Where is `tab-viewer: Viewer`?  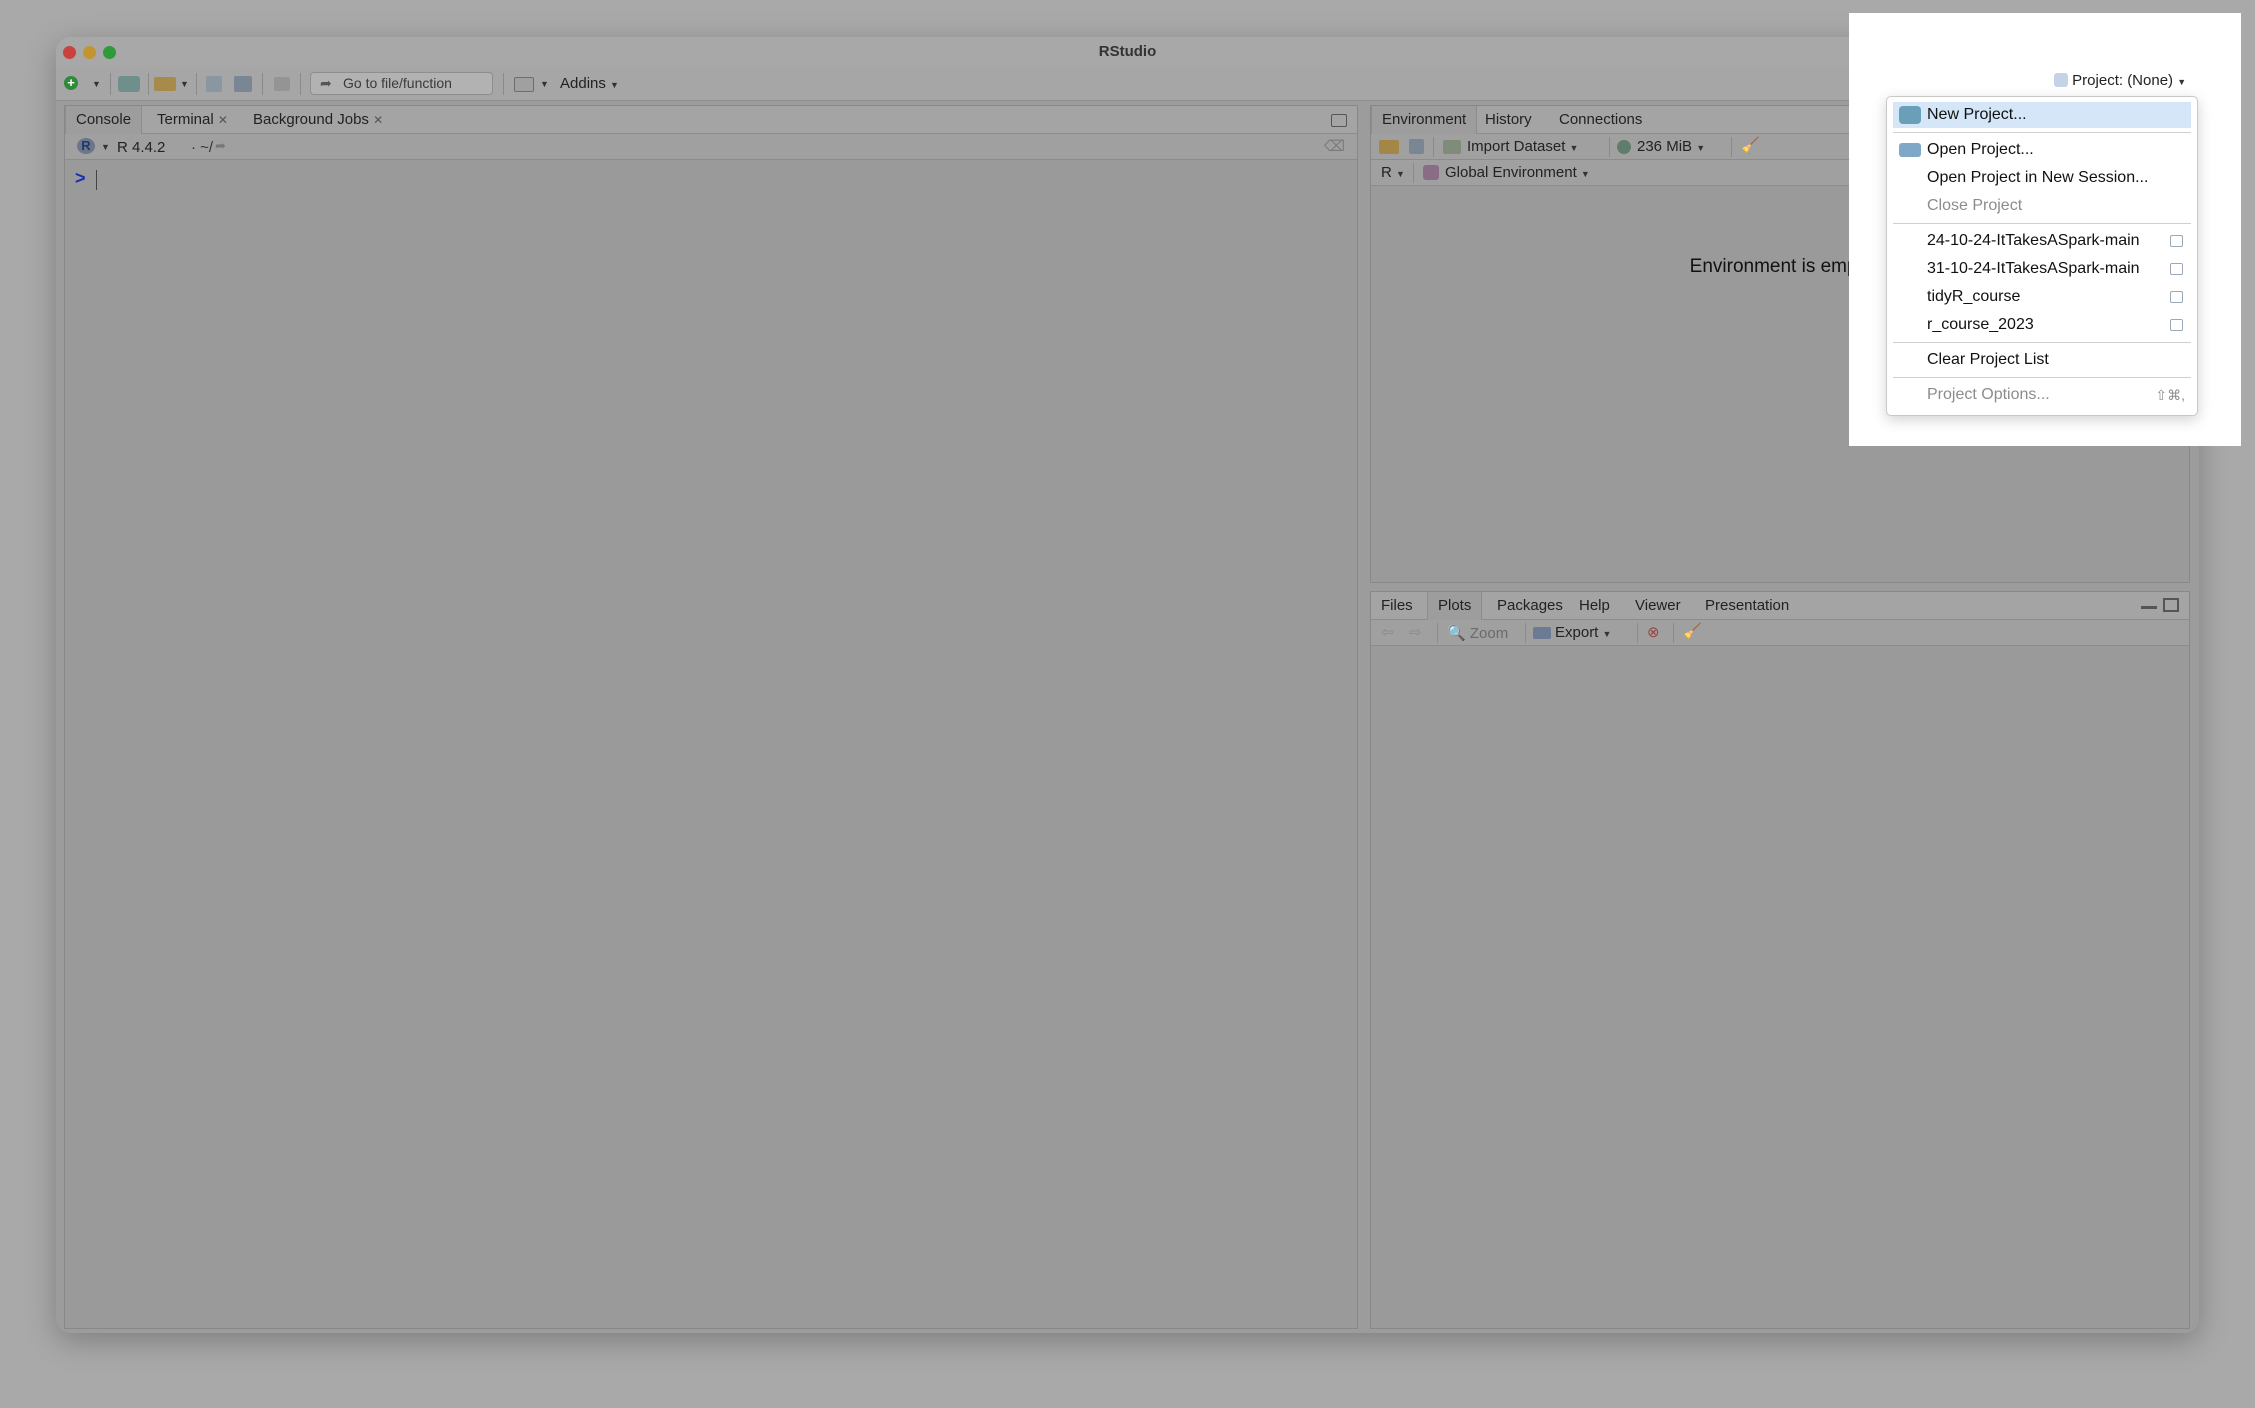
tab-viewer: Viewer is located at coordinates (1658, 606).